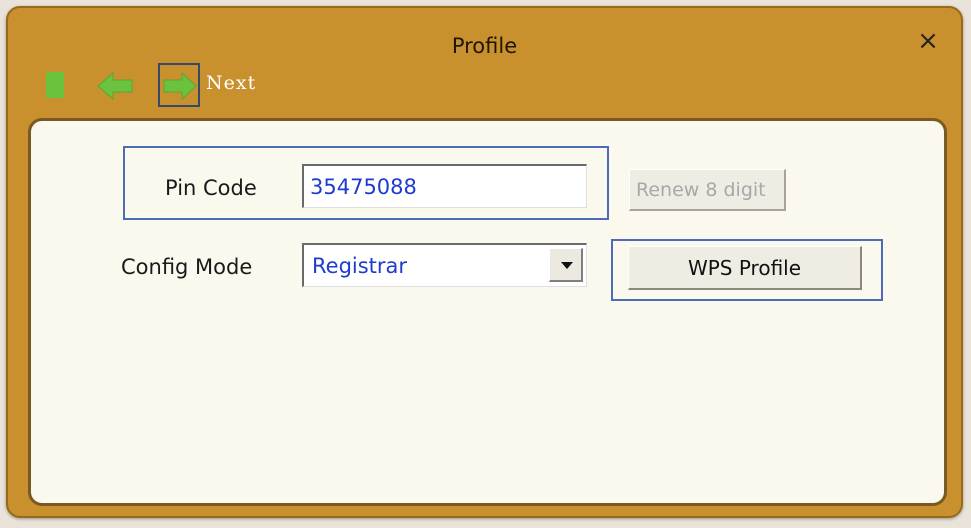  Describe the element at coordinates (211, 188) in the screenshot. I see `pin-code-label: Pin Code` at that location.